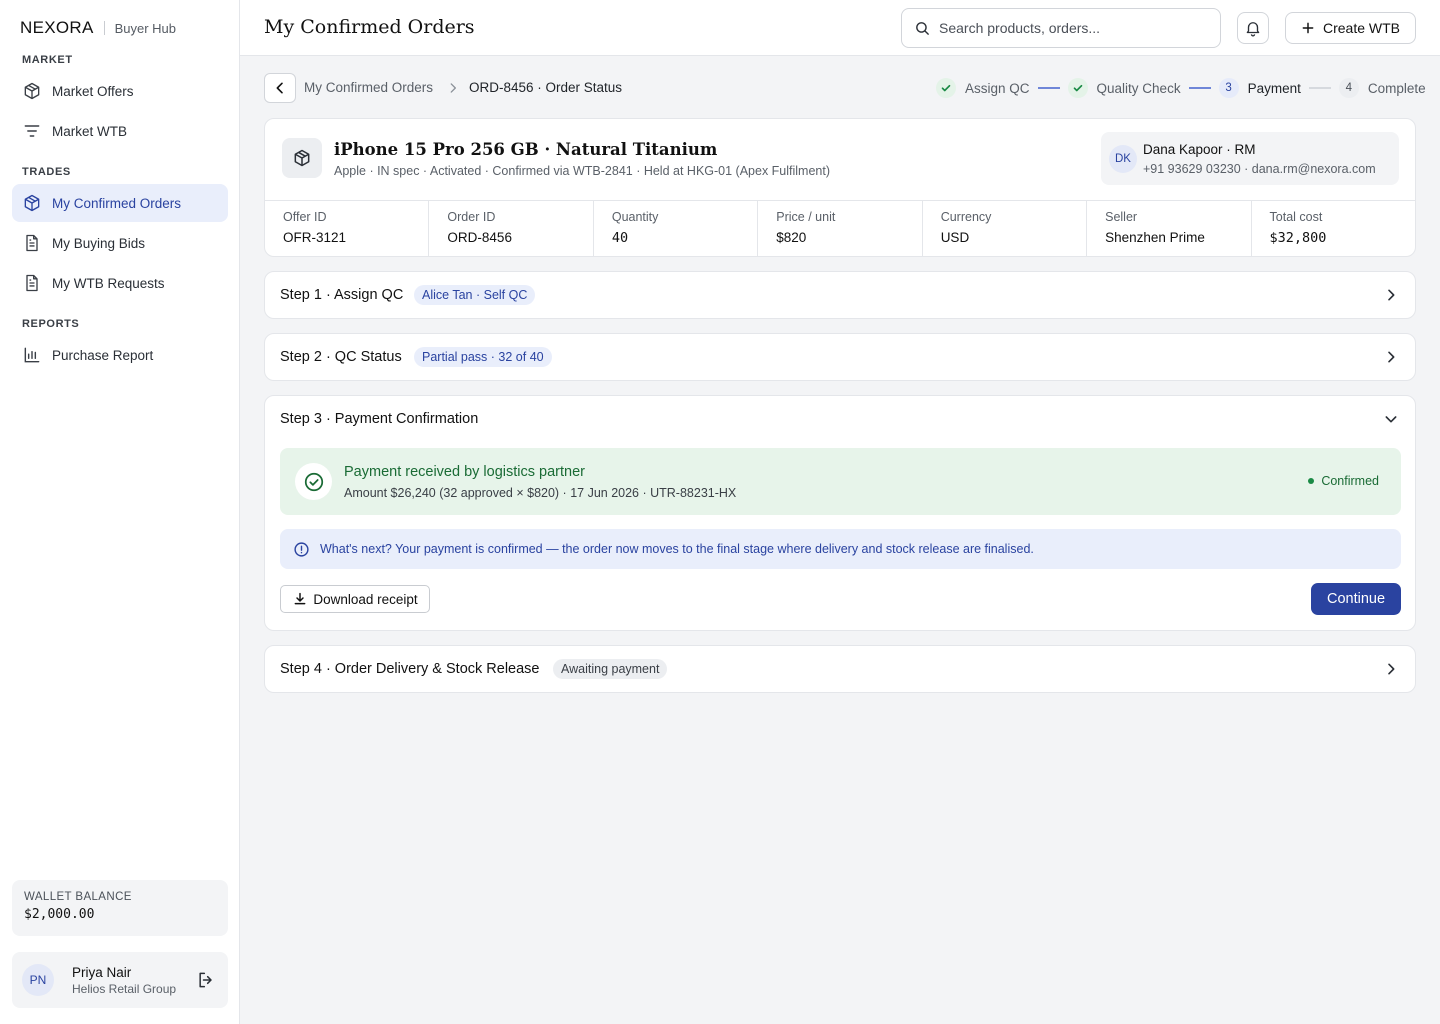 The image size is (1440, 1024). I want to click on download-receipt-label: Download receipt, so click(365, 599).